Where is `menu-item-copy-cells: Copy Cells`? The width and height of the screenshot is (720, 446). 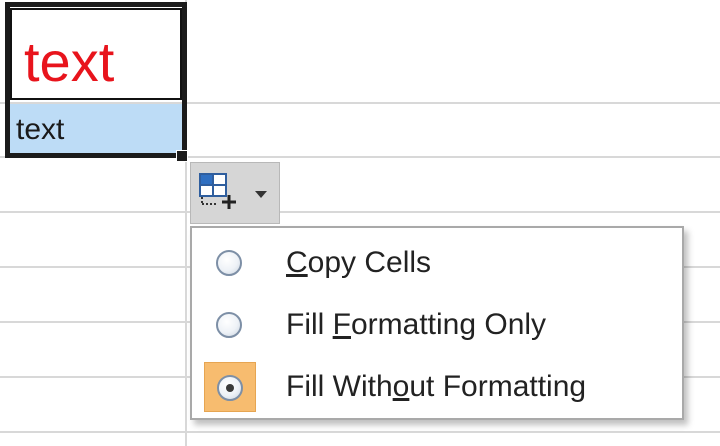
menu-item-copy-cells: Copy Cells is located at coordinates (437, 263).